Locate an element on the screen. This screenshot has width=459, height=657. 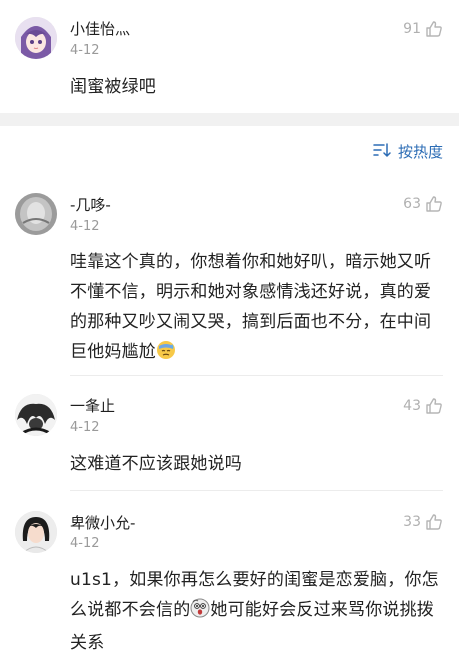
sort-button: 按热度 is located at coordinates (407, 151).